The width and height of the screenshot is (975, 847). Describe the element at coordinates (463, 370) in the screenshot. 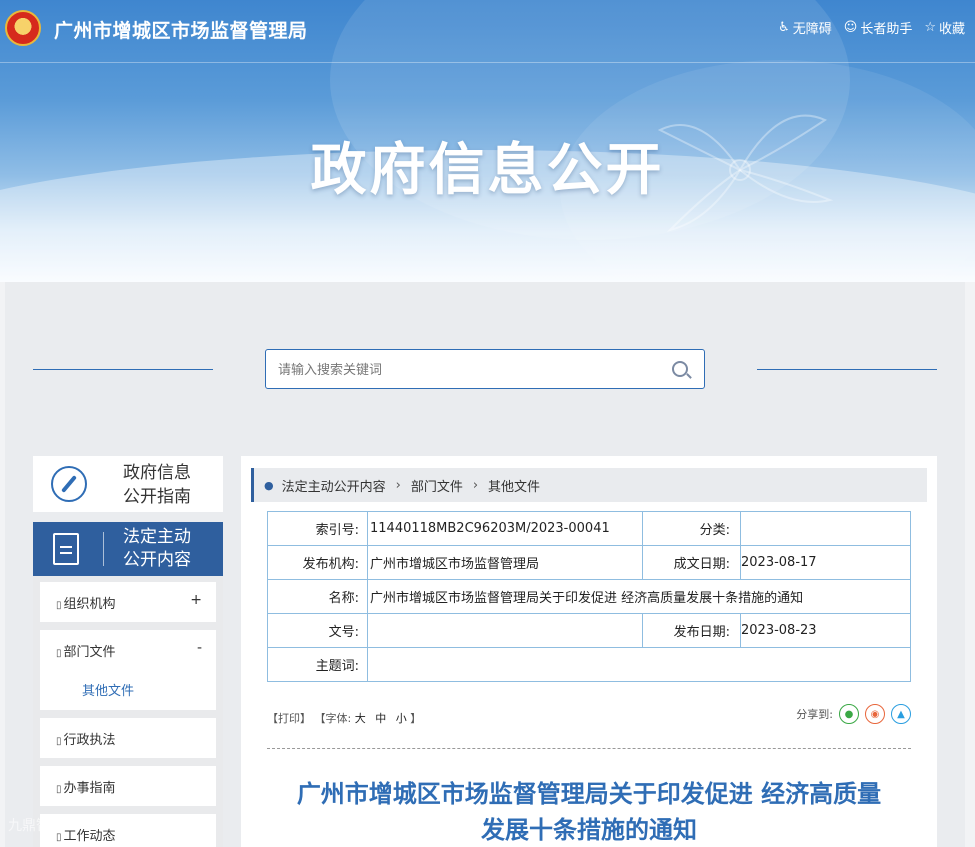

I see `search-input` at that location.